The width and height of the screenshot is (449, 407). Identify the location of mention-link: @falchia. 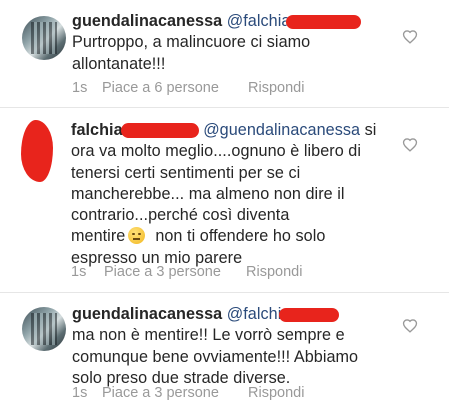
(259, 21).